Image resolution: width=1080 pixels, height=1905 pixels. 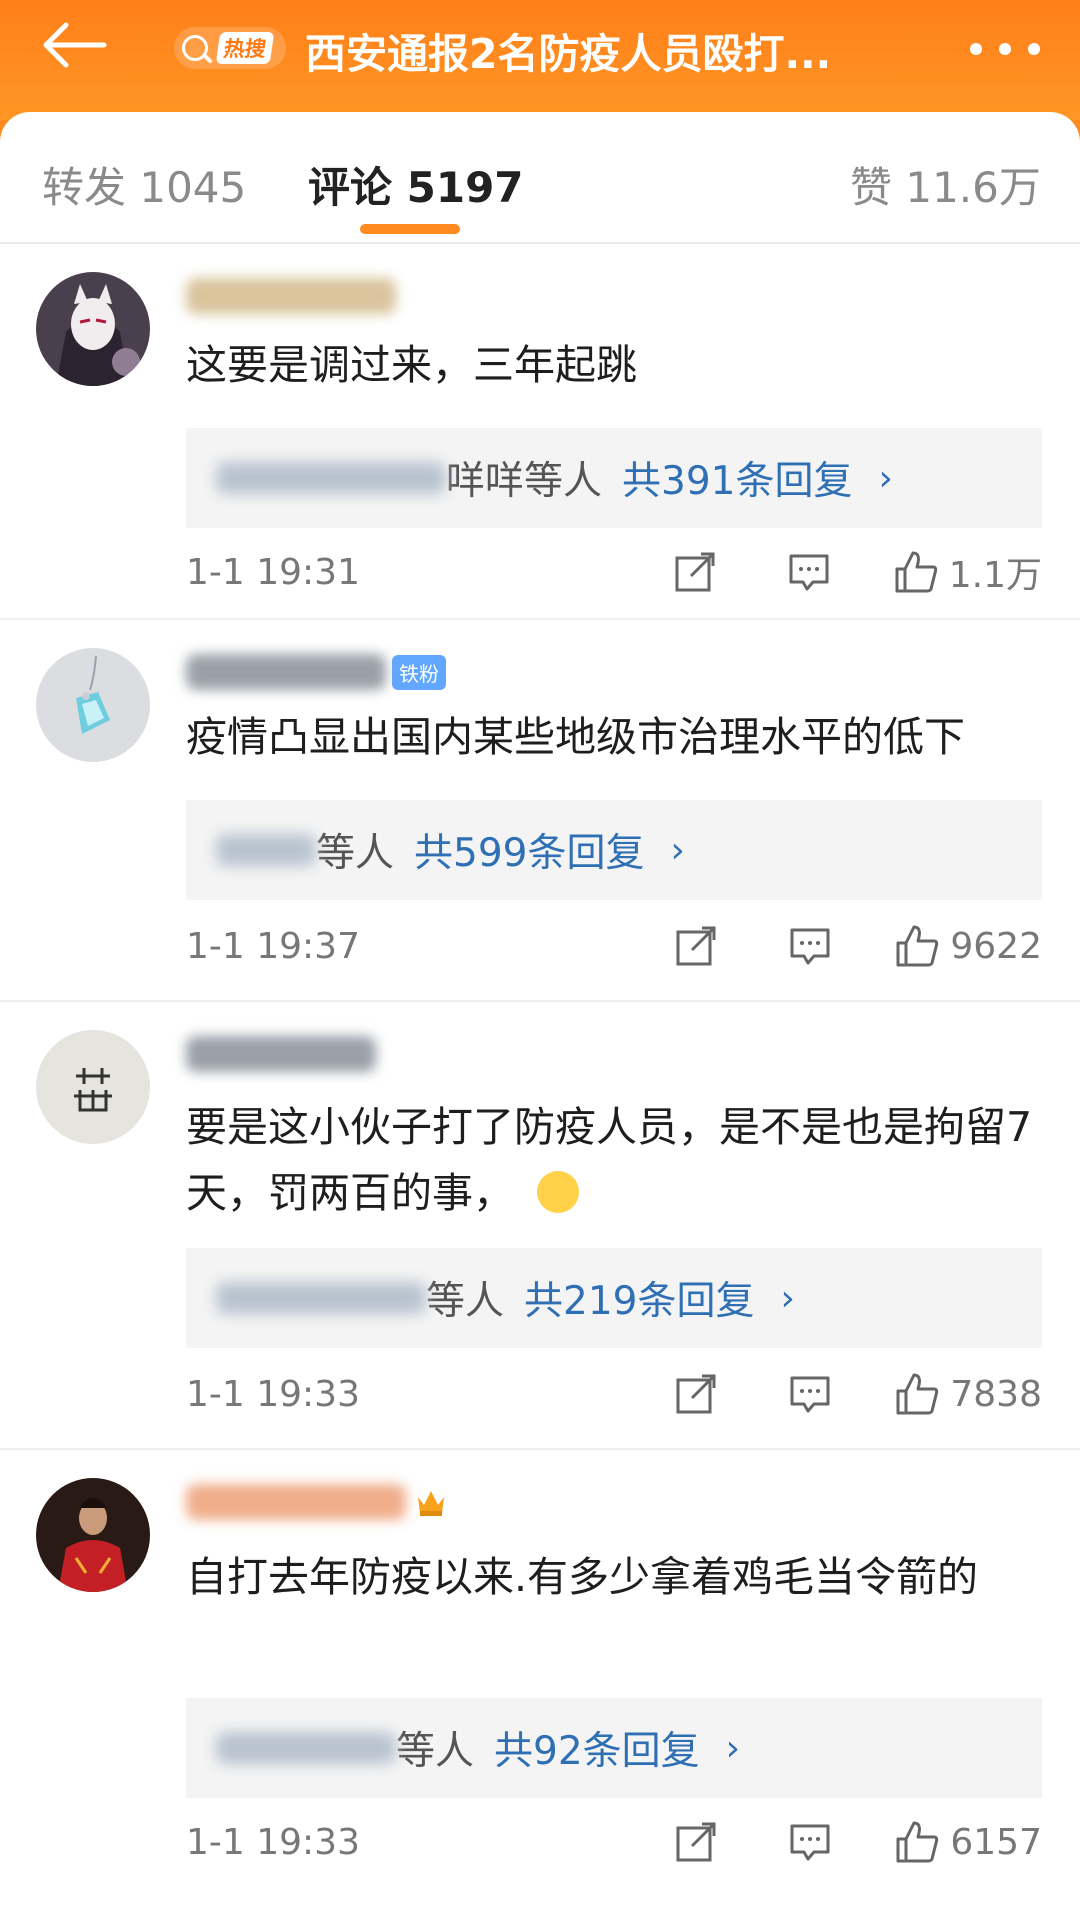 What do you see at coordinates (558, 1192) in the screenshot?
I see `thinking-face-icon` at bounding box center [558, 1192].